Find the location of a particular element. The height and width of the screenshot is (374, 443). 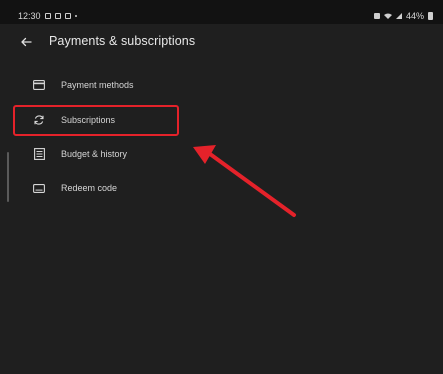

menu-item-budget-history: Budget & history is located at coordinates (208, 154).